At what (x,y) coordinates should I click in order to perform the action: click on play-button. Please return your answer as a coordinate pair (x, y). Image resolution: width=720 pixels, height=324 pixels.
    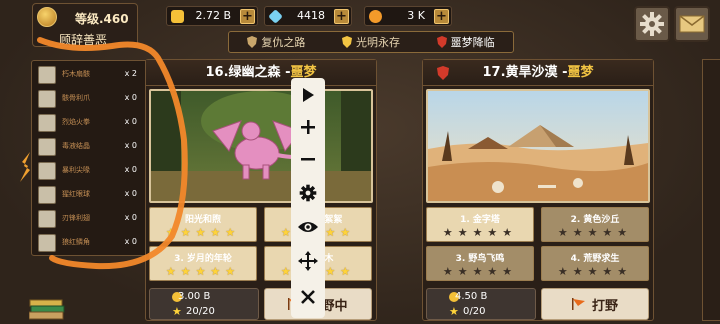
    Looking at the image, I should click on (308, 95).